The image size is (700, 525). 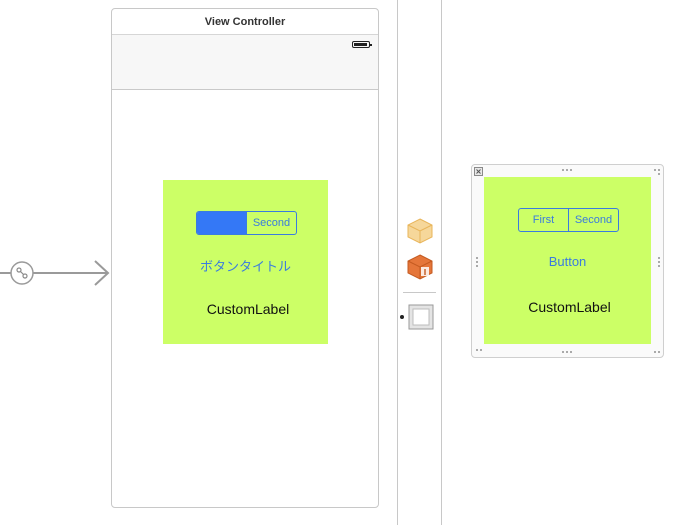 What do you see at coordinates (402, 317) in the screenshot?
I see `selection-dot` at bounding box center [402, 317].